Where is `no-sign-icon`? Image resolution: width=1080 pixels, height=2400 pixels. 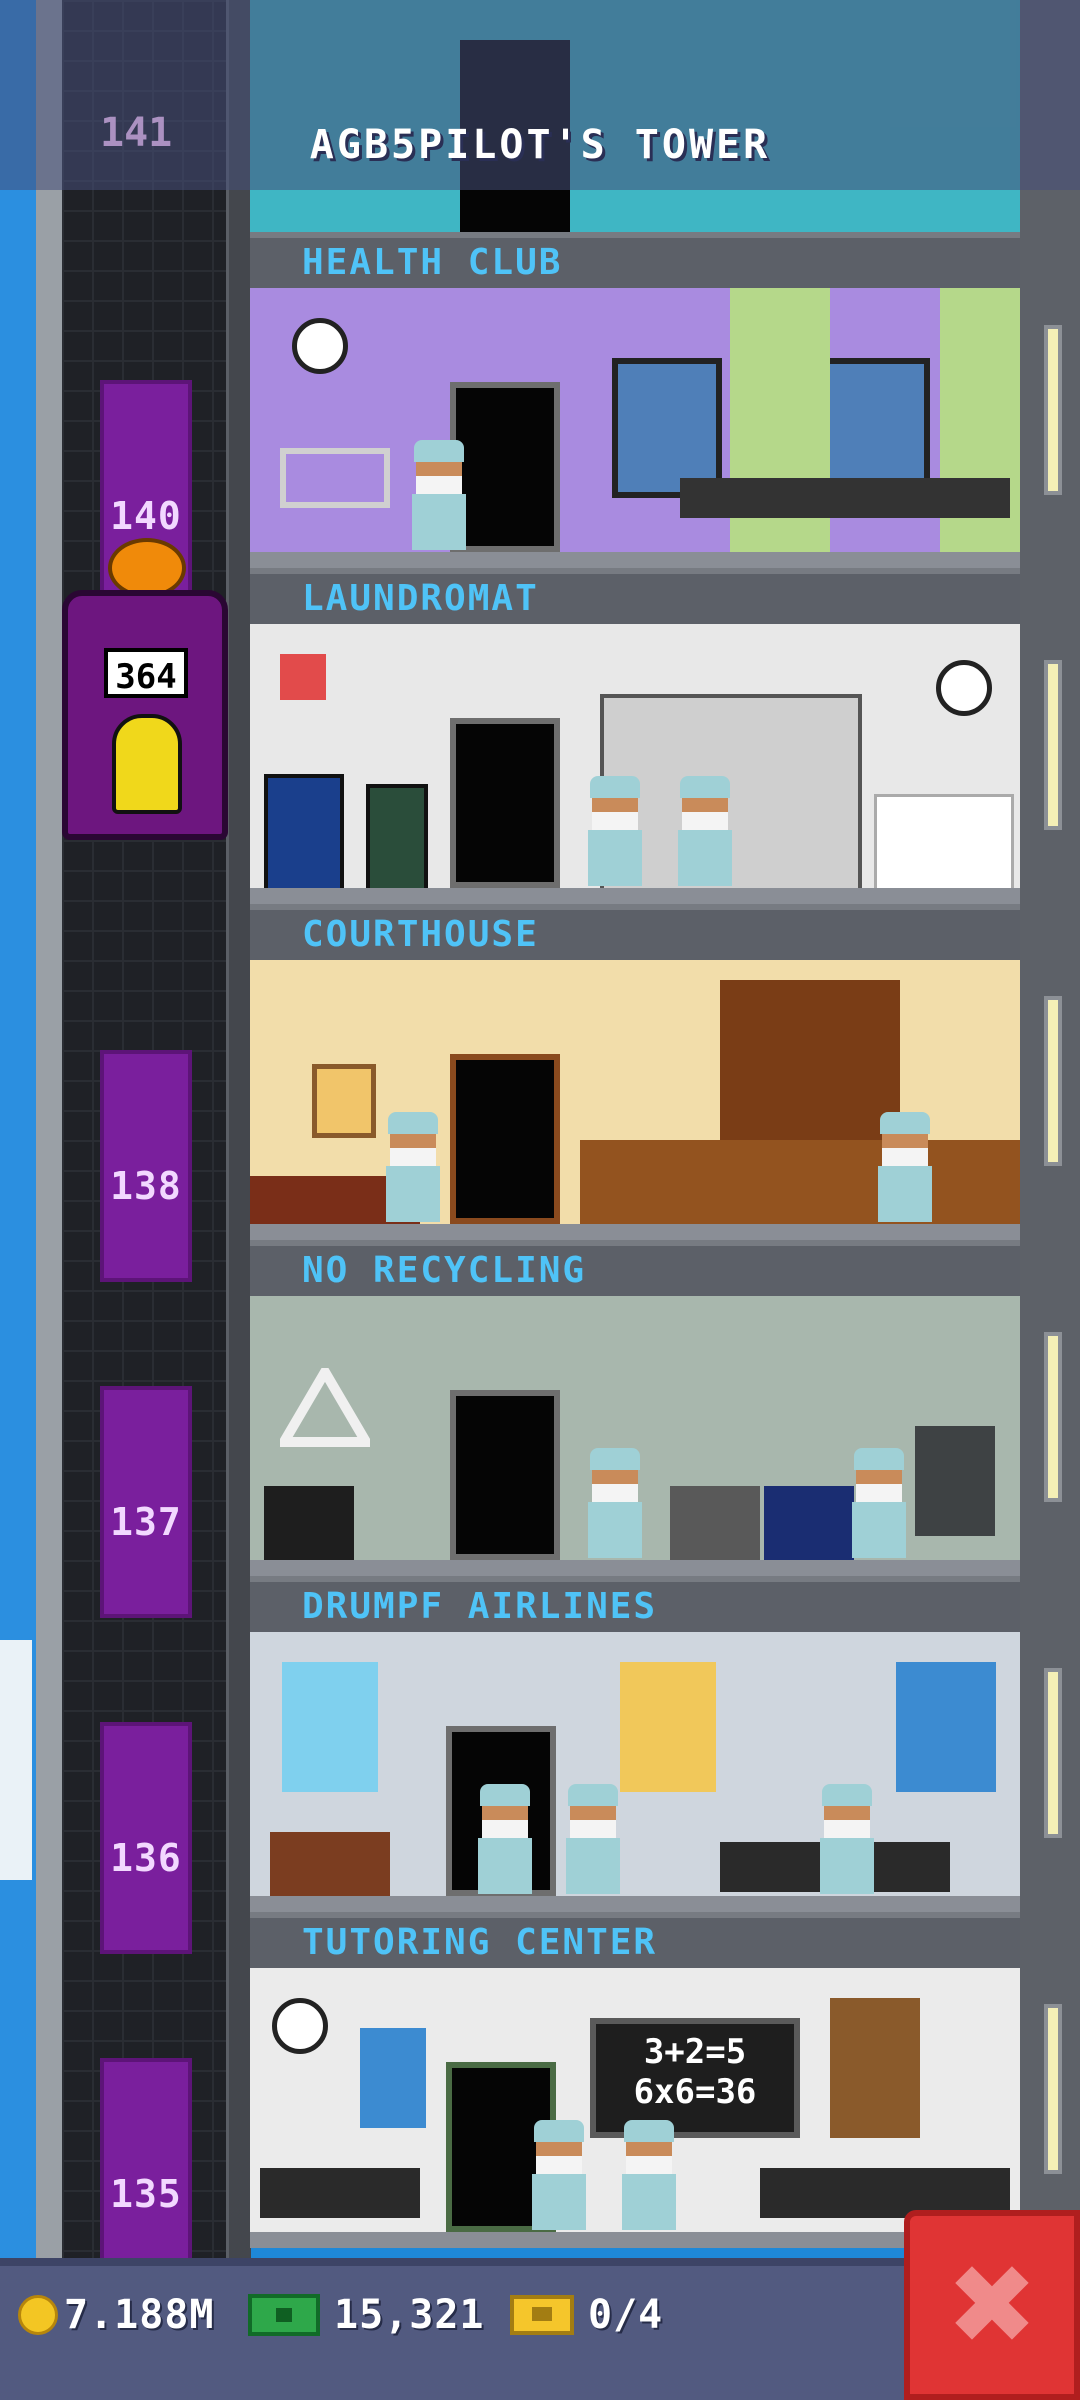
no-sign-icon is located at coordinates (303, 677).